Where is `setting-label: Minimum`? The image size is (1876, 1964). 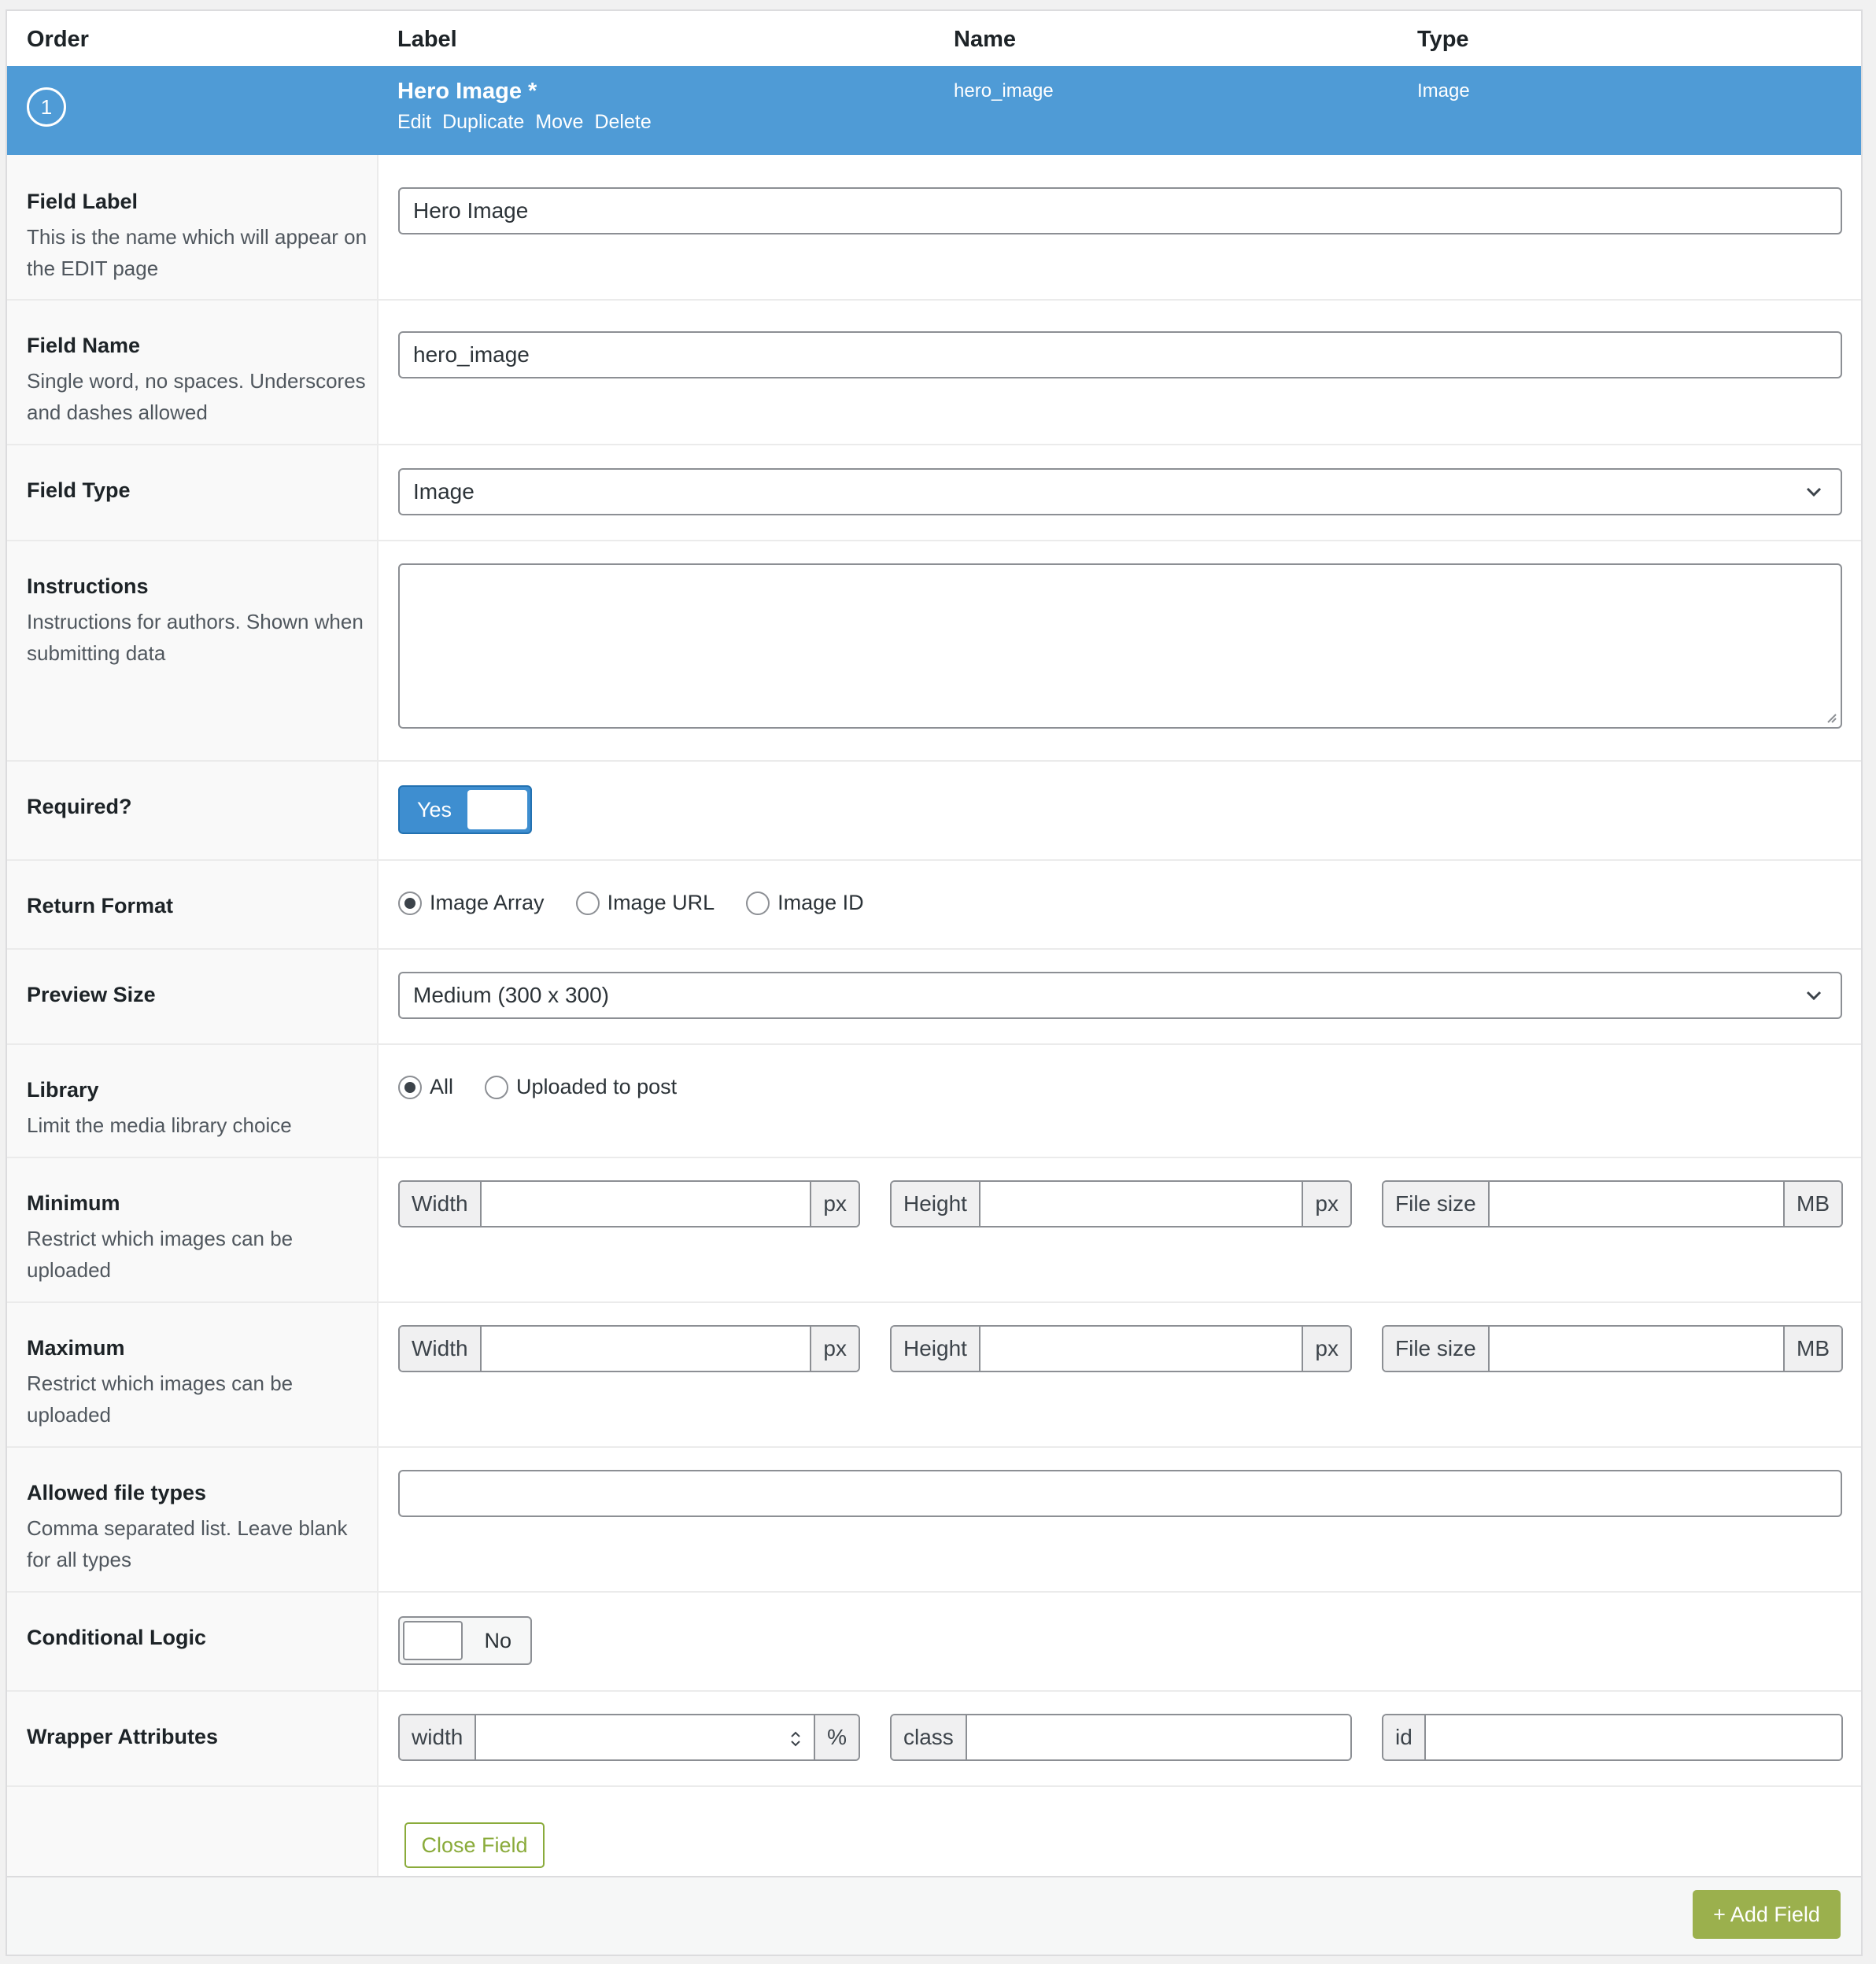
setting-label: Minimum is located at coordinates (73, 1203).